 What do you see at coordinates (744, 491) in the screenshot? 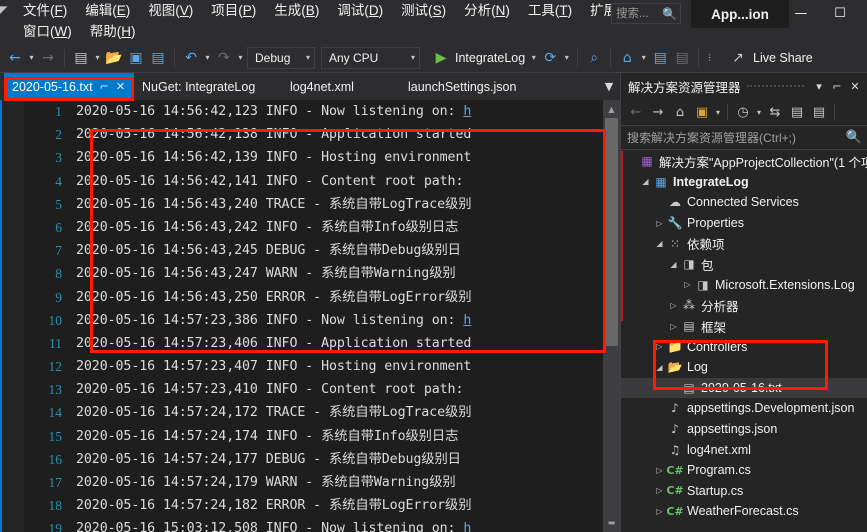
I see `tree-item-startup.cs: ▷ C# Startup.cs` at bounding box center [744, 491].